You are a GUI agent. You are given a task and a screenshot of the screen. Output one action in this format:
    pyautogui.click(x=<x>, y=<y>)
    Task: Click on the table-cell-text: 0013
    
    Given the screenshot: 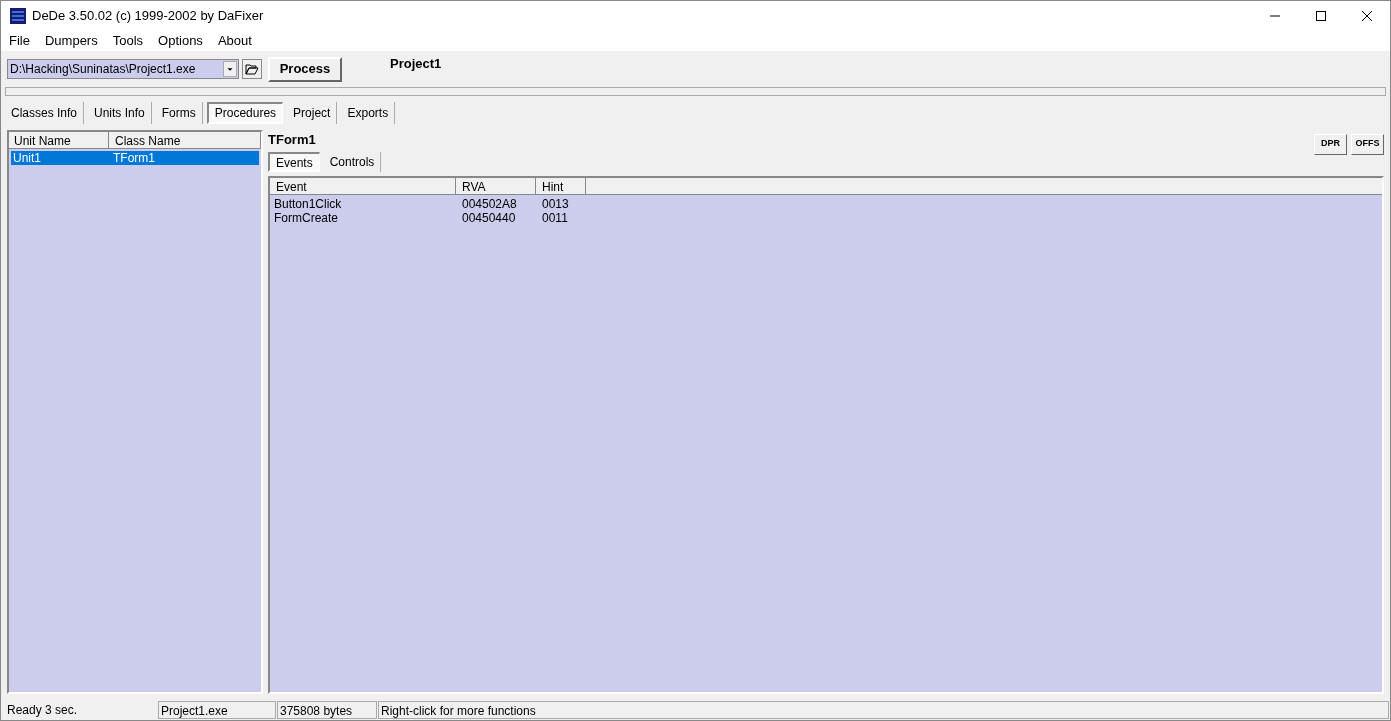 What is the action you would take?
    pyautogui.click(x=555, y=204)
    